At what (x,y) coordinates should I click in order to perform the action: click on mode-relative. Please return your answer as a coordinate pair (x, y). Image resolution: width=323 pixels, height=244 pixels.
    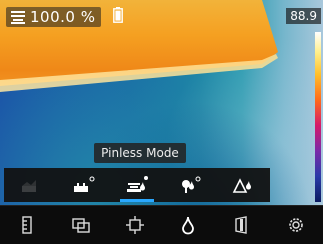
    Looking at the image, I should click on (243, 185).